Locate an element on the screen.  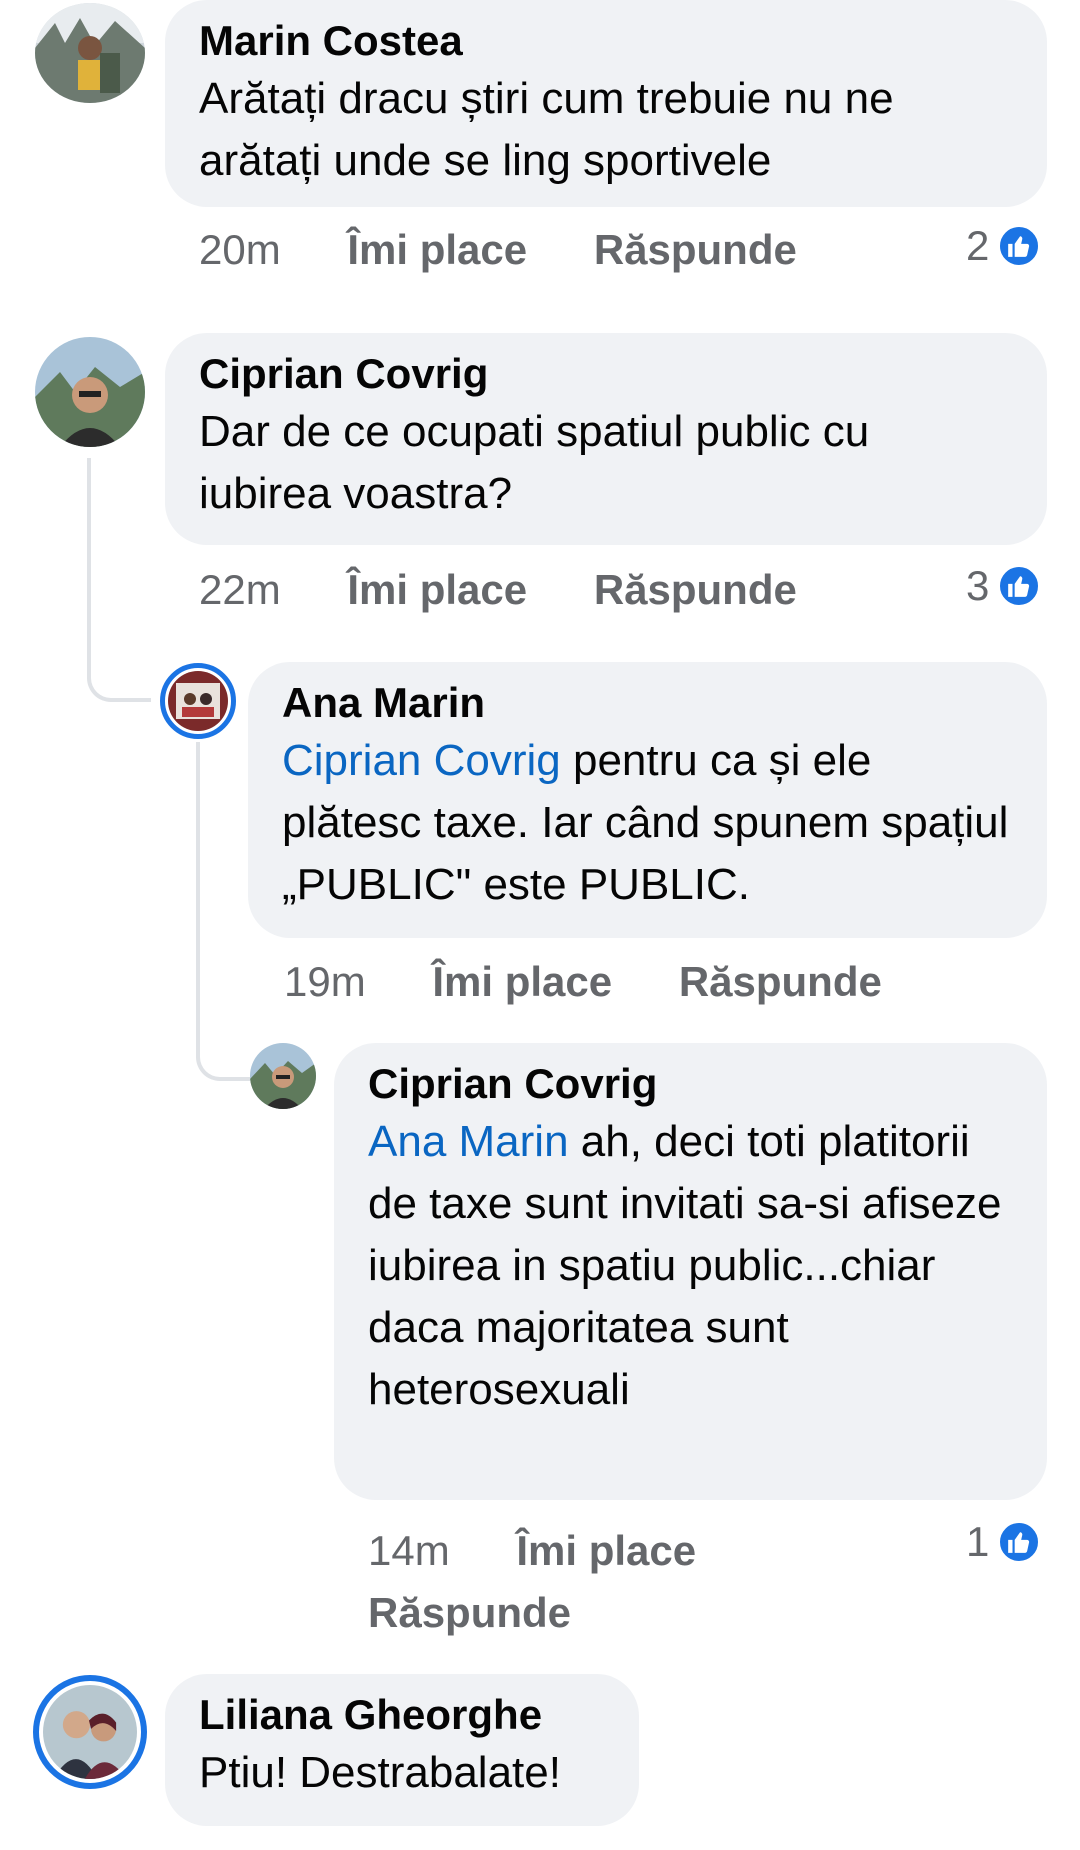
comment-time: 14m is located at coordinates (409, 1551).